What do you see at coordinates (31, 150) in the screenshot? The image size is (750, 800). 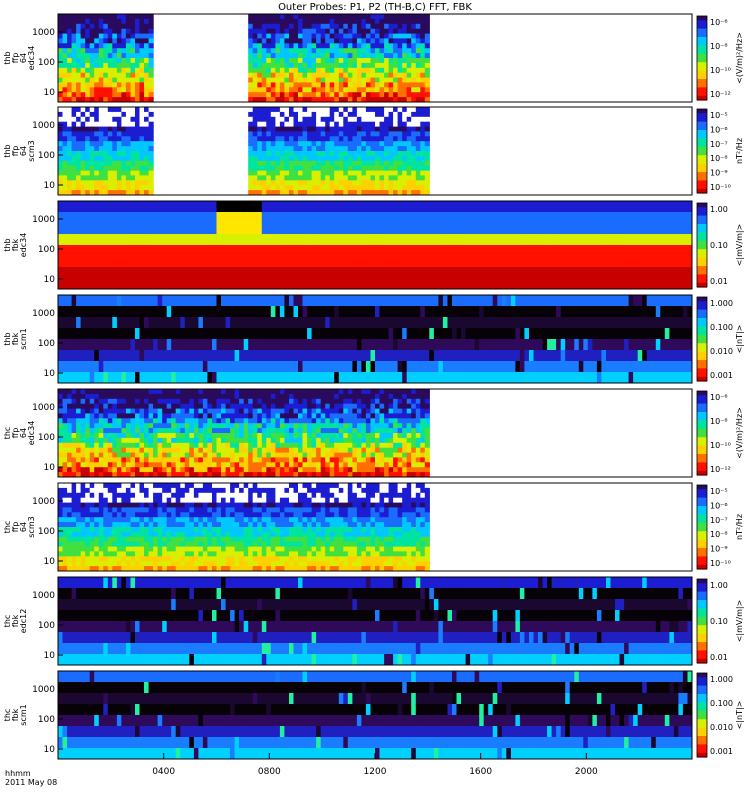 I see `panel-ylabel: scm3` at bounding box center [31, 150].